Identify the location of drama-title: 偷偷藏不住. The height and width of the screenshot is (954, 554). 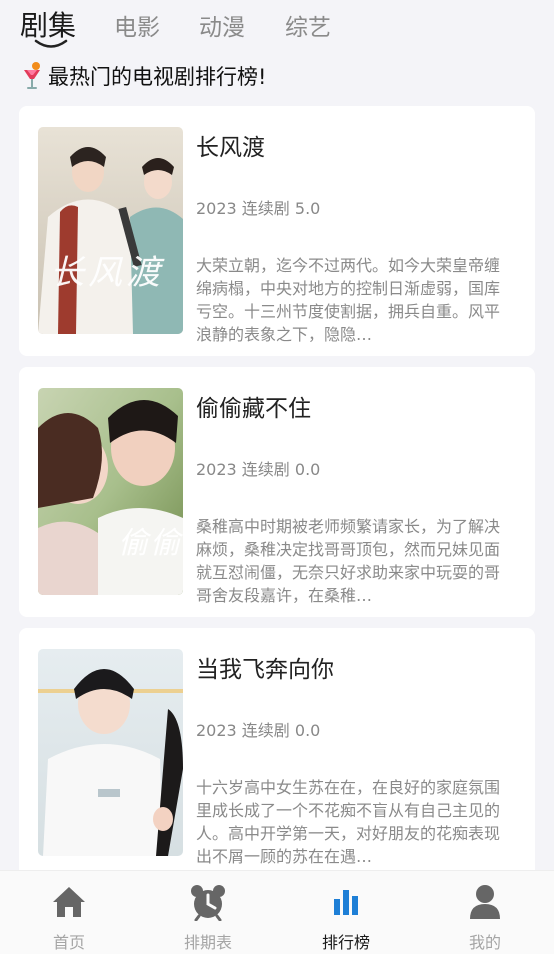
(253, 406).